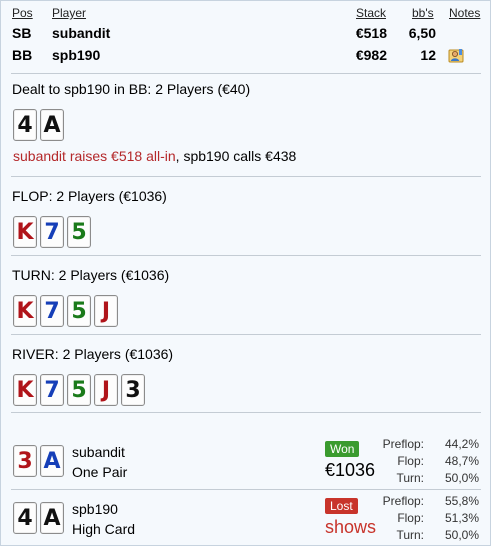 Image resolution: width=491 pixels, height=546 pixels. What do you see at coordinates (38, 461) in the screenshot?
I see `showdown-cards: 3 A` at bounding box center [38, 461].